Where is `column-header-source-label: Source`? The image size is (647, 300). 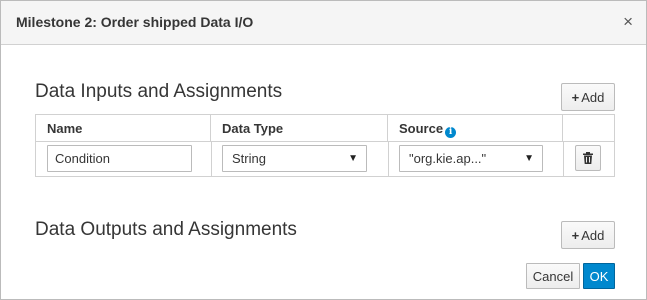 column-header-source-label: Source is located at coordinates (421, 128).